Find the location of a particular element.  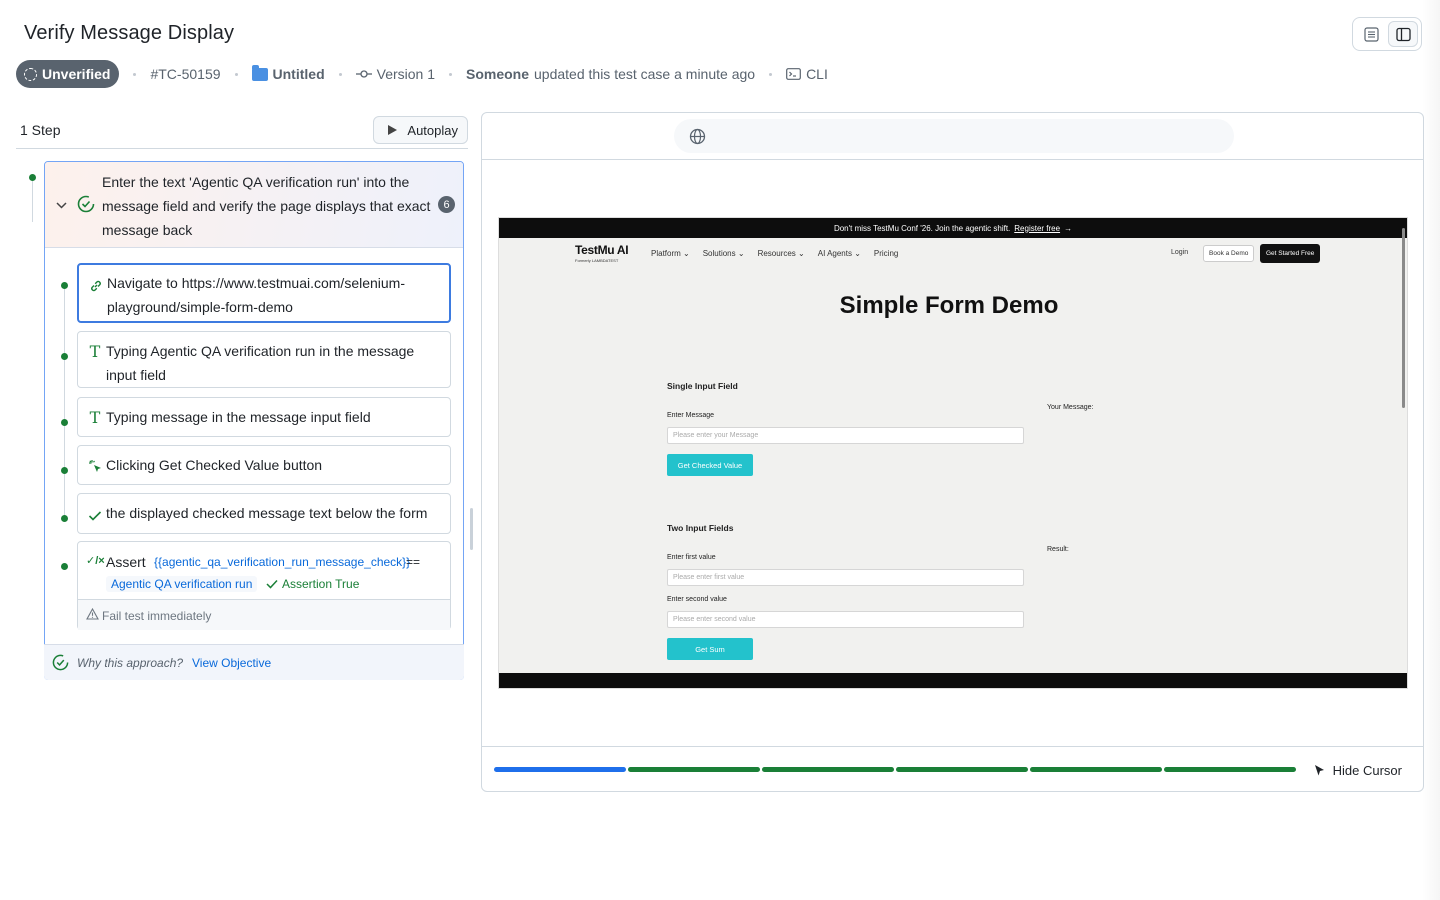

cli-link: CLI is located at coordinates (807, 74).